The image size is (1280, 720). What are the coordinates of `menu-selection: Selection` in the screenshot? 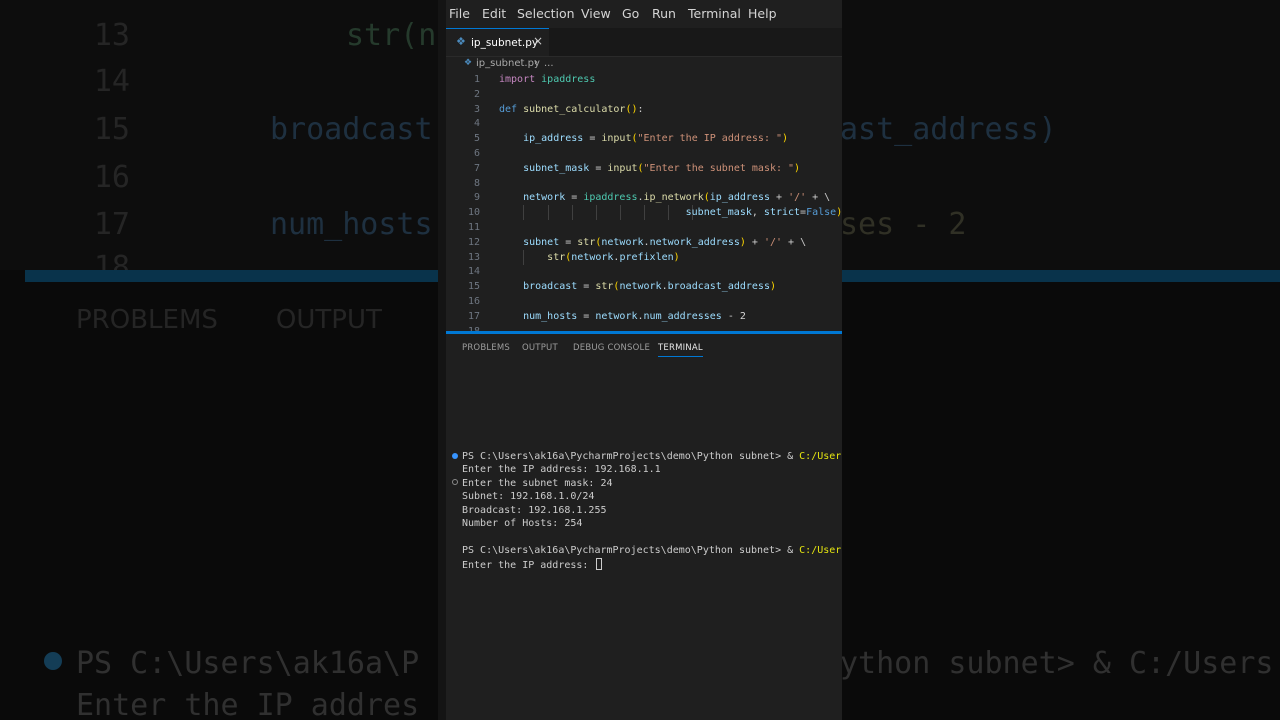 It's located at (546, 13).